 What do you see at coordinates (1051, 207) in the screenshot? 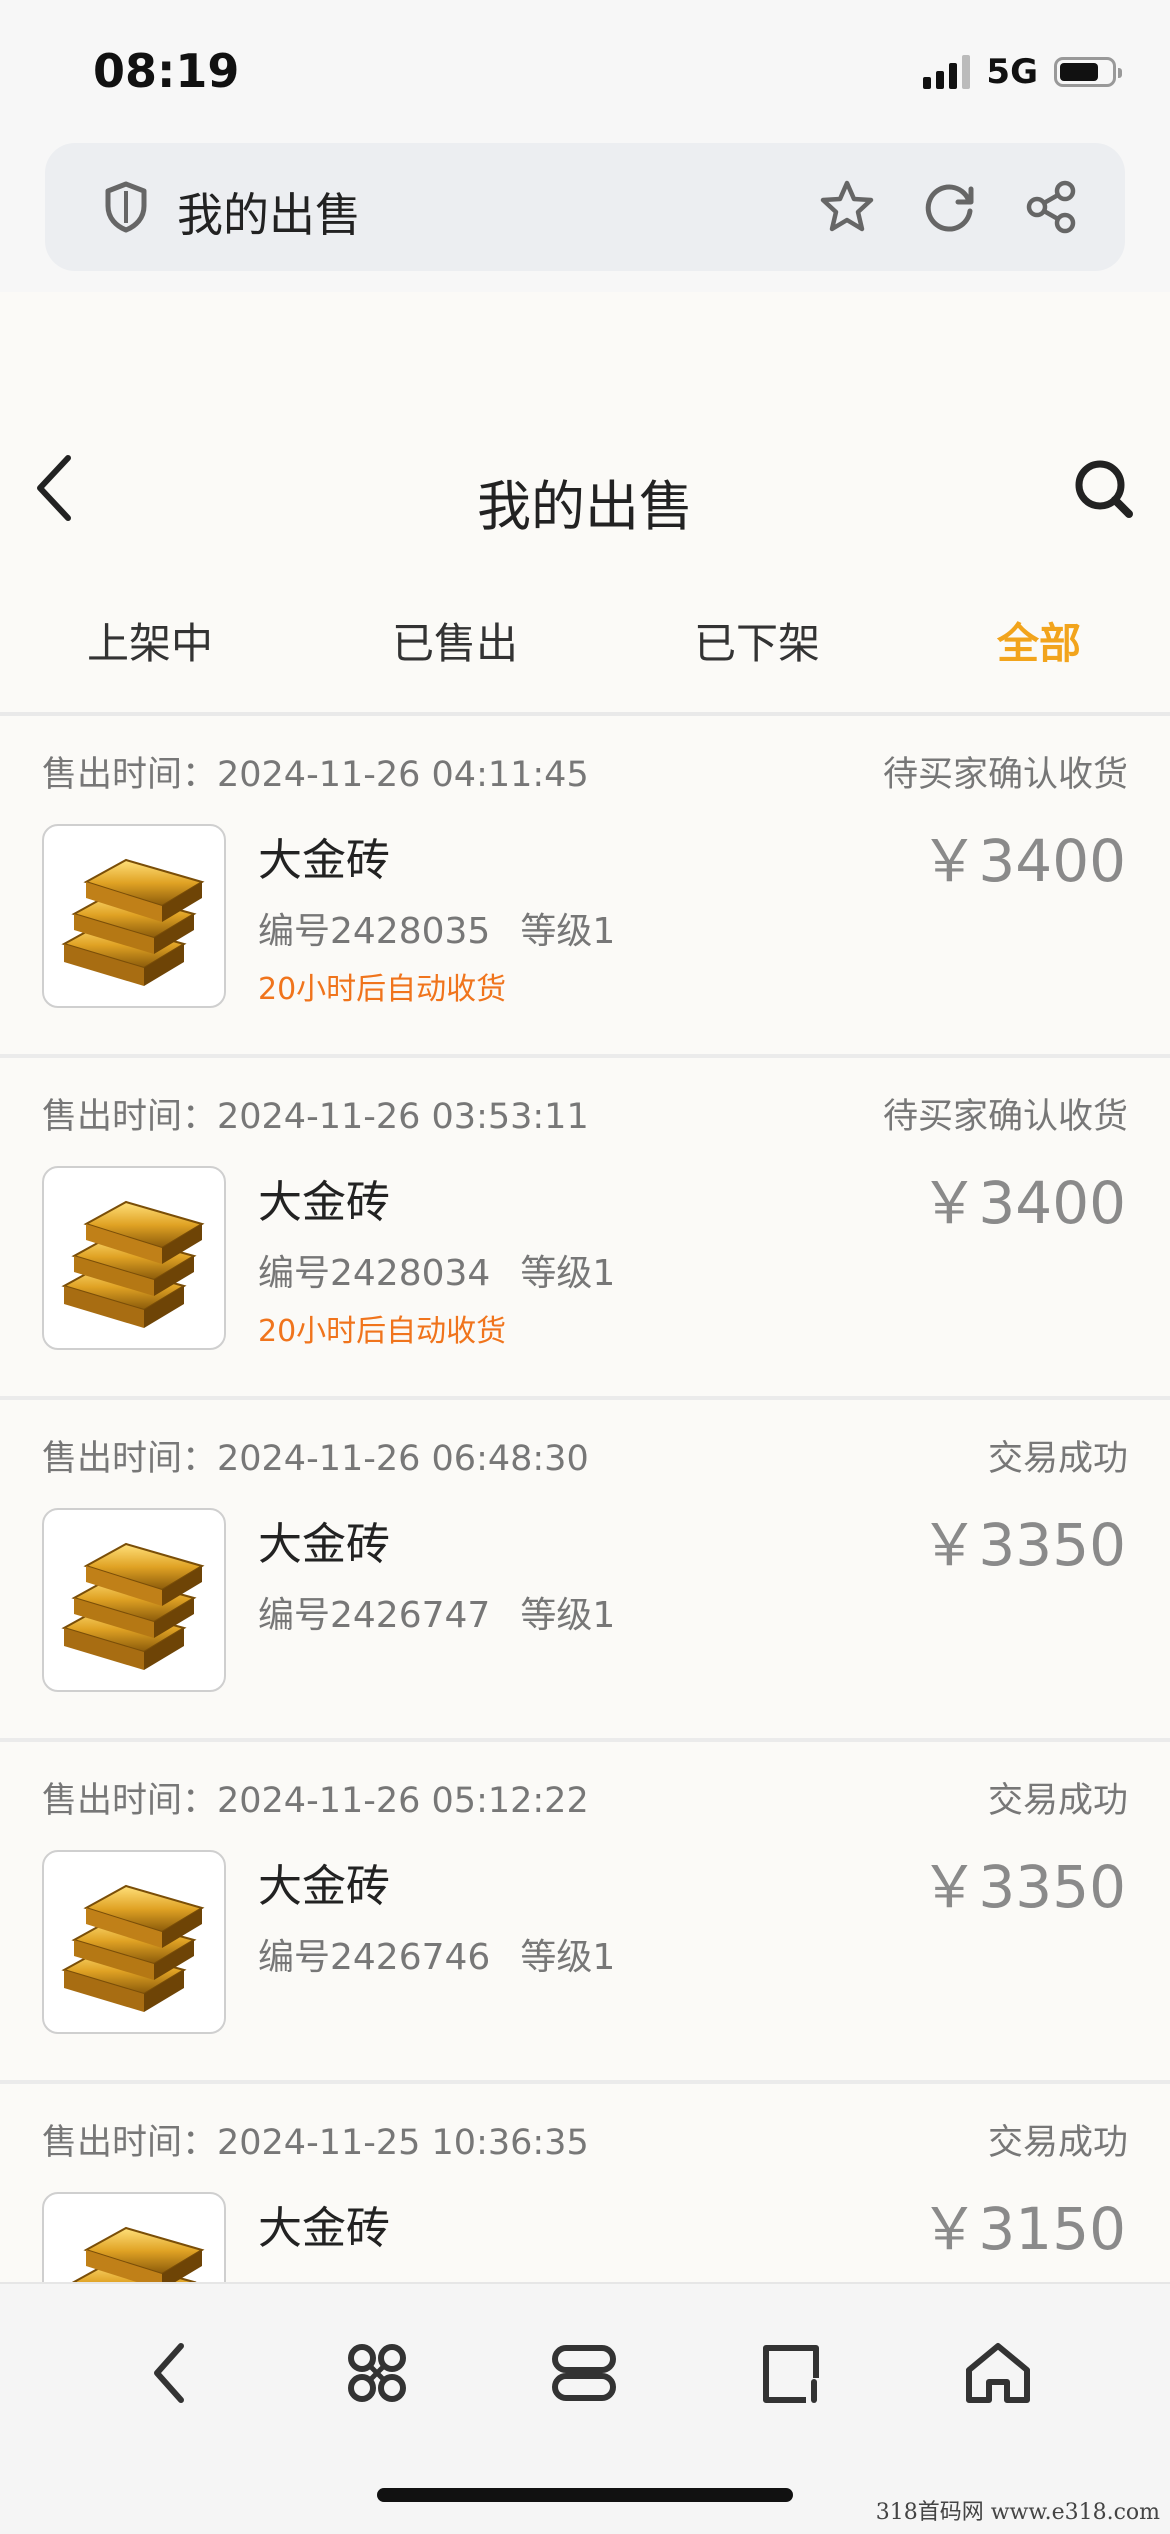
I see `share-icon` at bounding box center [1051, 207].